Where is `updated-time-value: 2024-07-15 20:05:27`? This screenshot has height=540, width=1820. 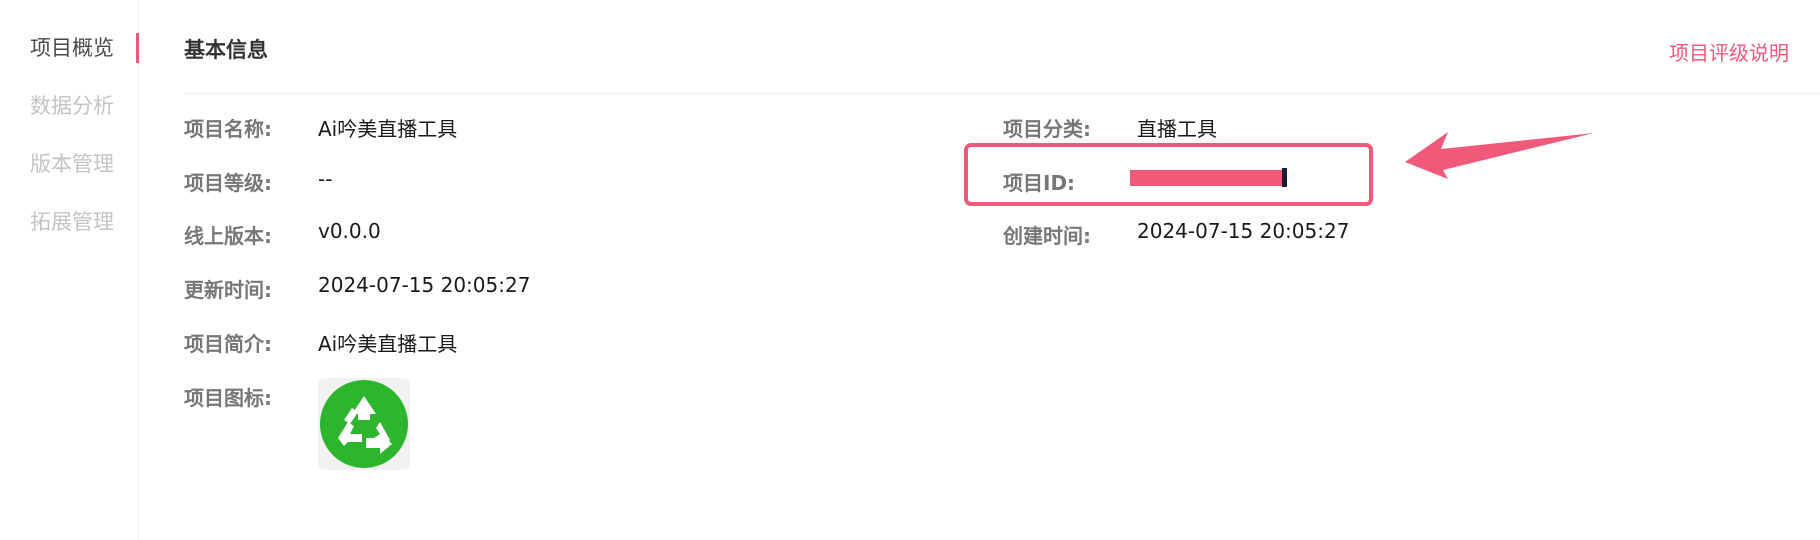 updated-time-value: 2024-07-15 20:05:27 is located at coordinates (424, 285).